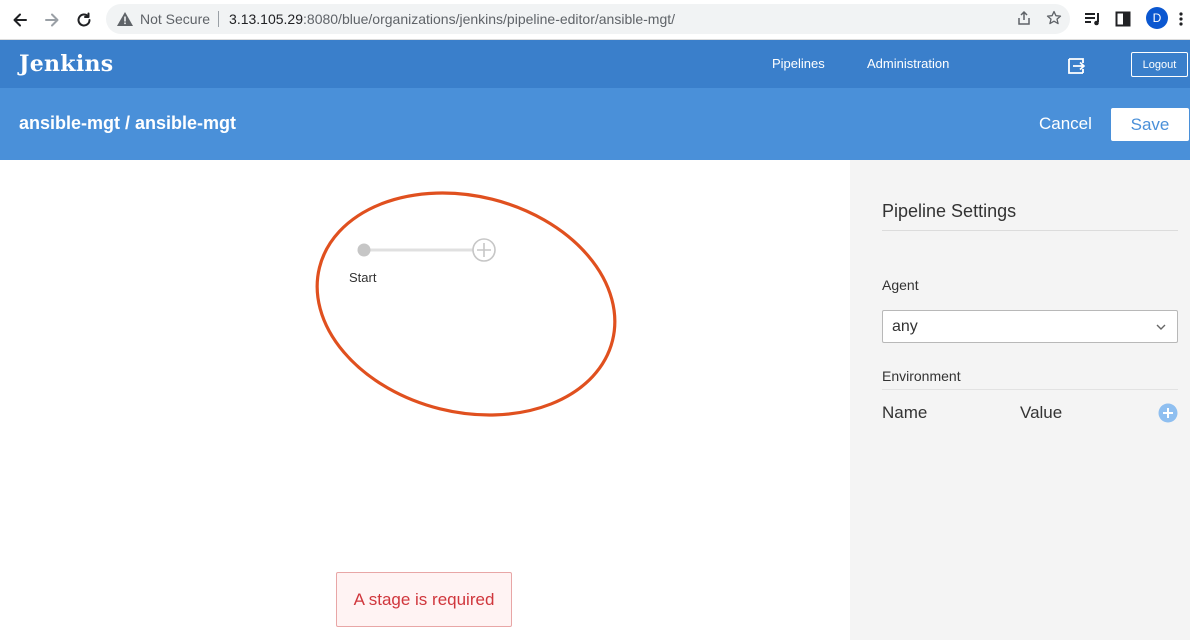  I want to click on cancel-button: Cancel, so click(1065, 124).